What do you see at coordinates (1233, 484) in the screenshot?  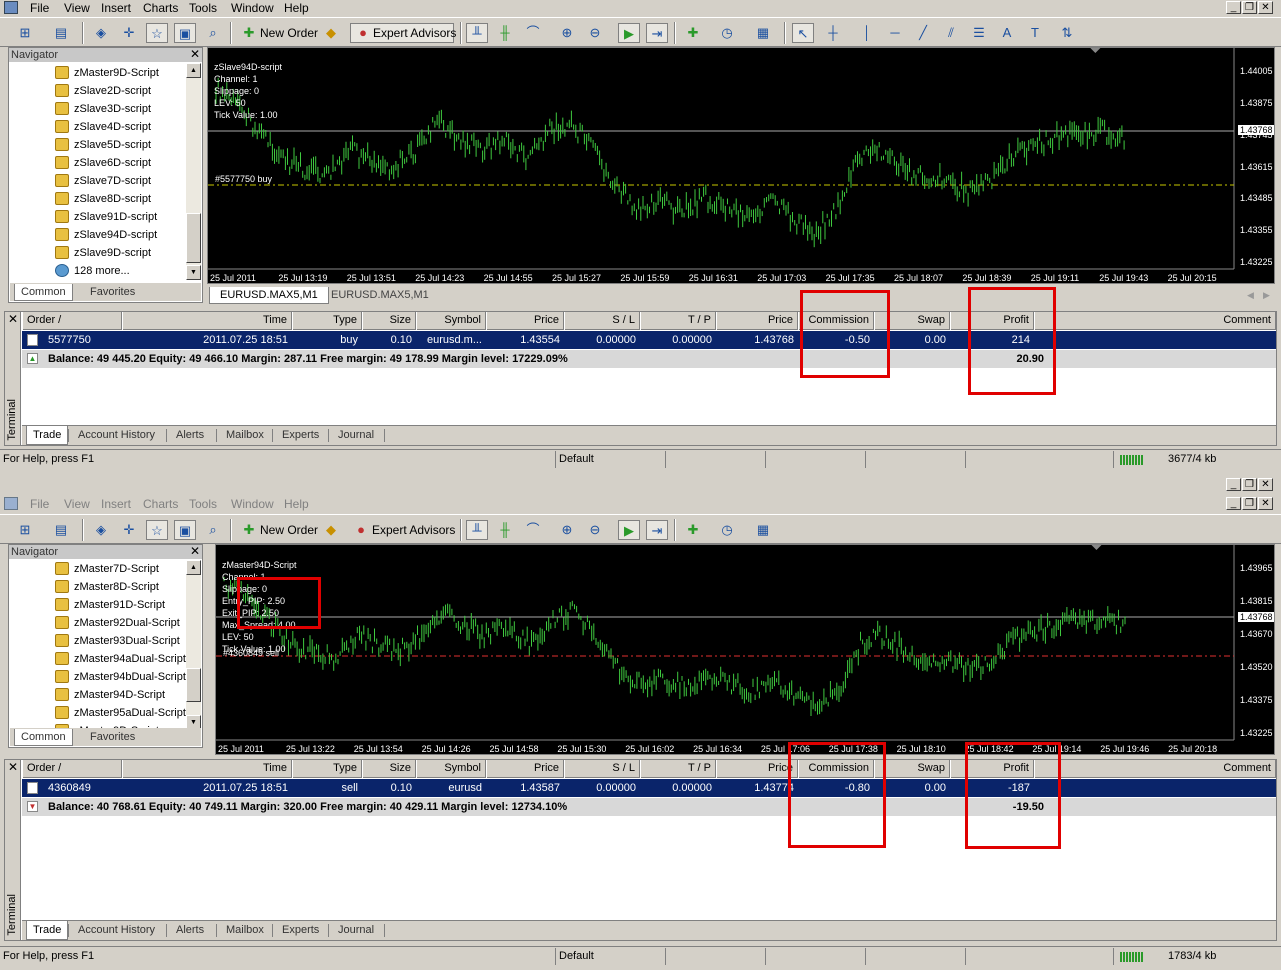 I see `outer-minimize-button: _` at bounding box center [1233, 484].